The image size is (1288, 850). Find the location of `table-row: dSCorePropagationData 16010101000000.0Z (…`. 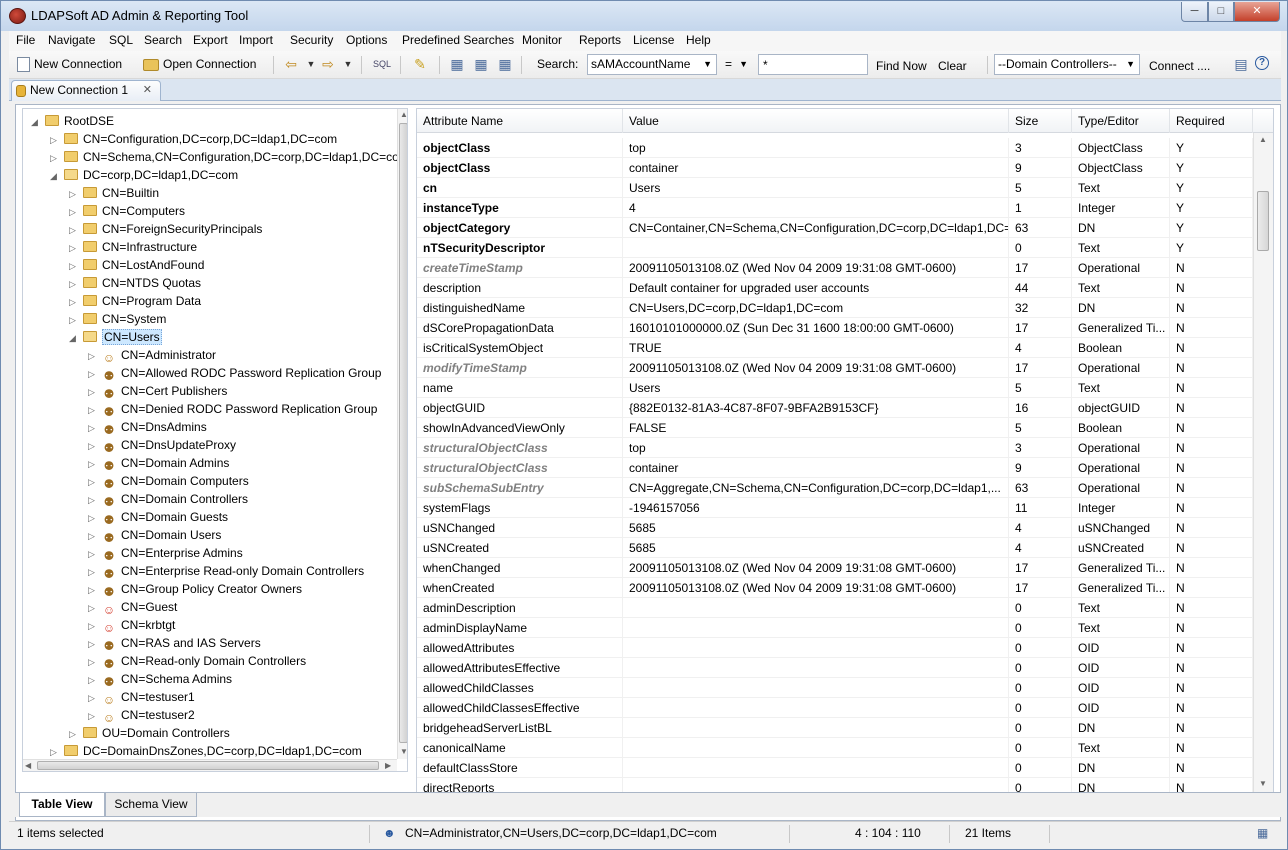

table-row: dSCorePropagationData 16010101000000.0Z (… is located at coordinates (835, 328).